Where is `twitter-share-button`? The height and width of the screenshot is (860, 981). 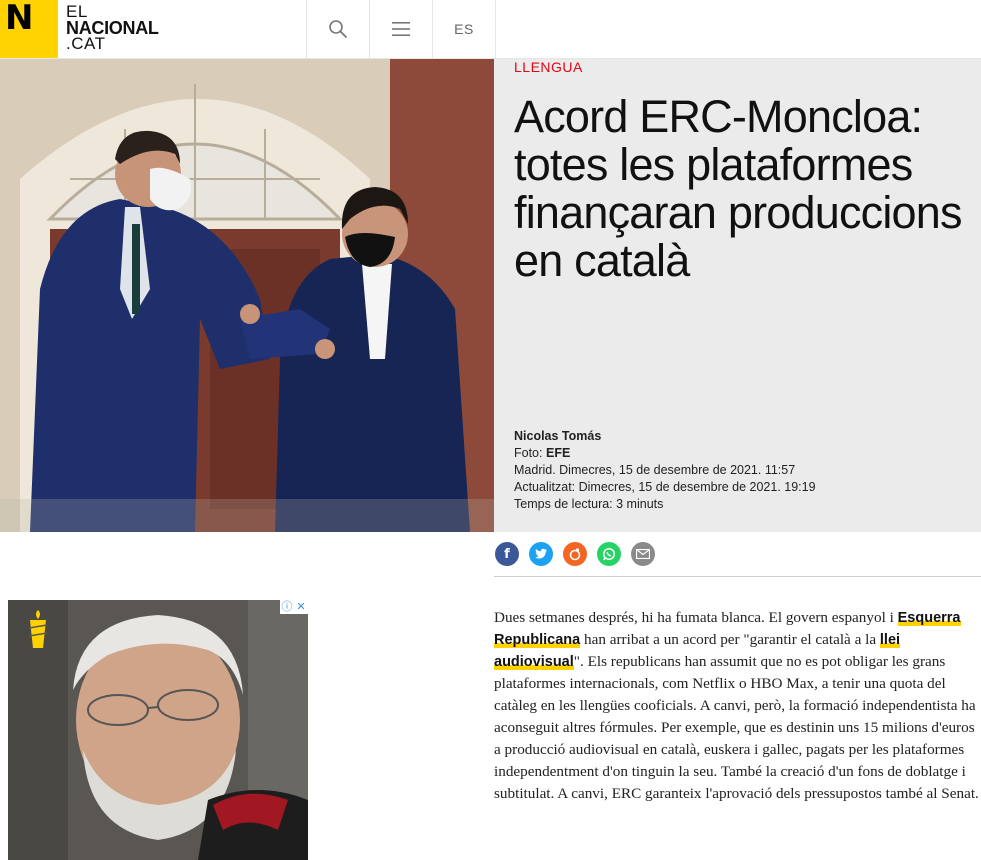
twitter-share-button is located at coordinates (541, 554).